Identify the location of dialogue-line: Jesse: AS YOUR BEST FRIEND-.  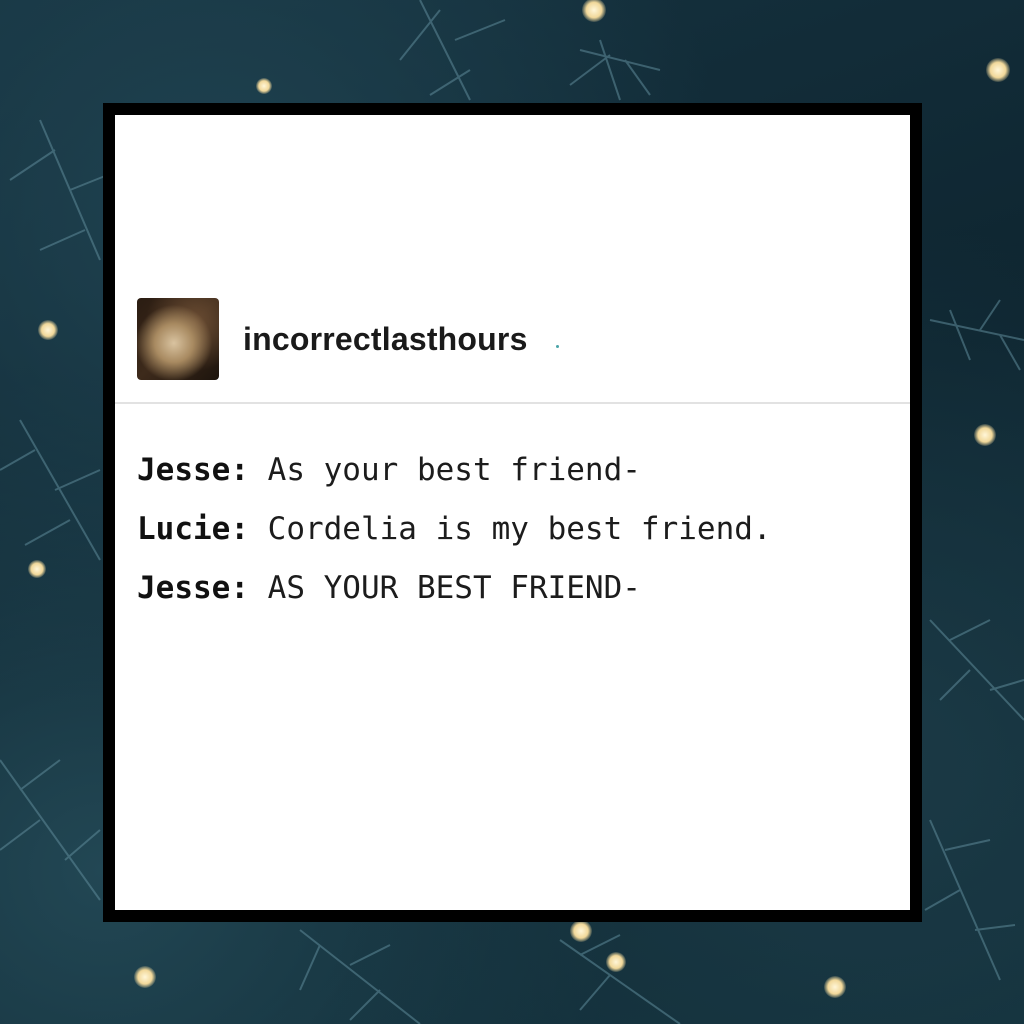
(523, 588).